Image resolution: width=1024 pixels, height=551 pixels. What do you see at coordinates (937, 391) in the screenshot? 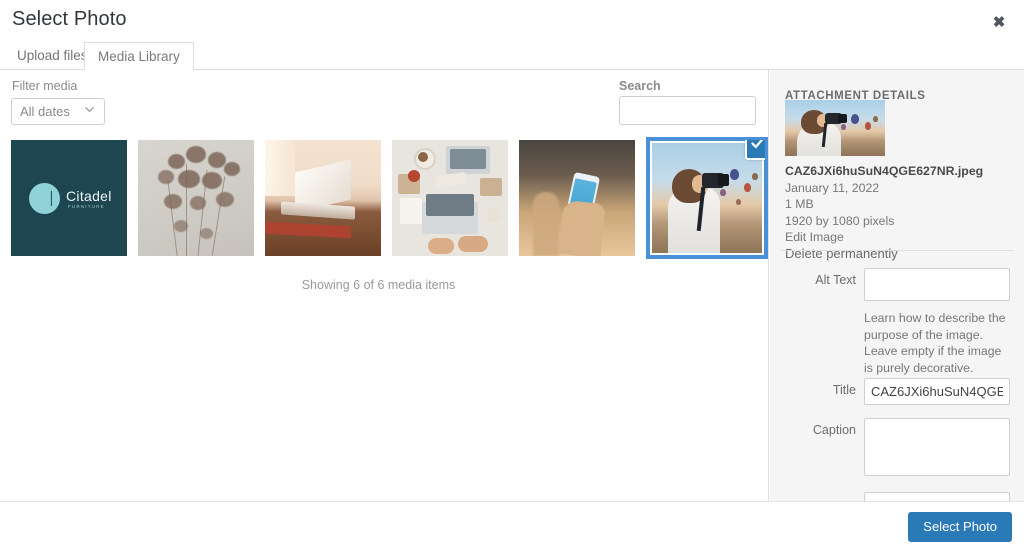
I see `title-input` at bounding box center [937, 391].